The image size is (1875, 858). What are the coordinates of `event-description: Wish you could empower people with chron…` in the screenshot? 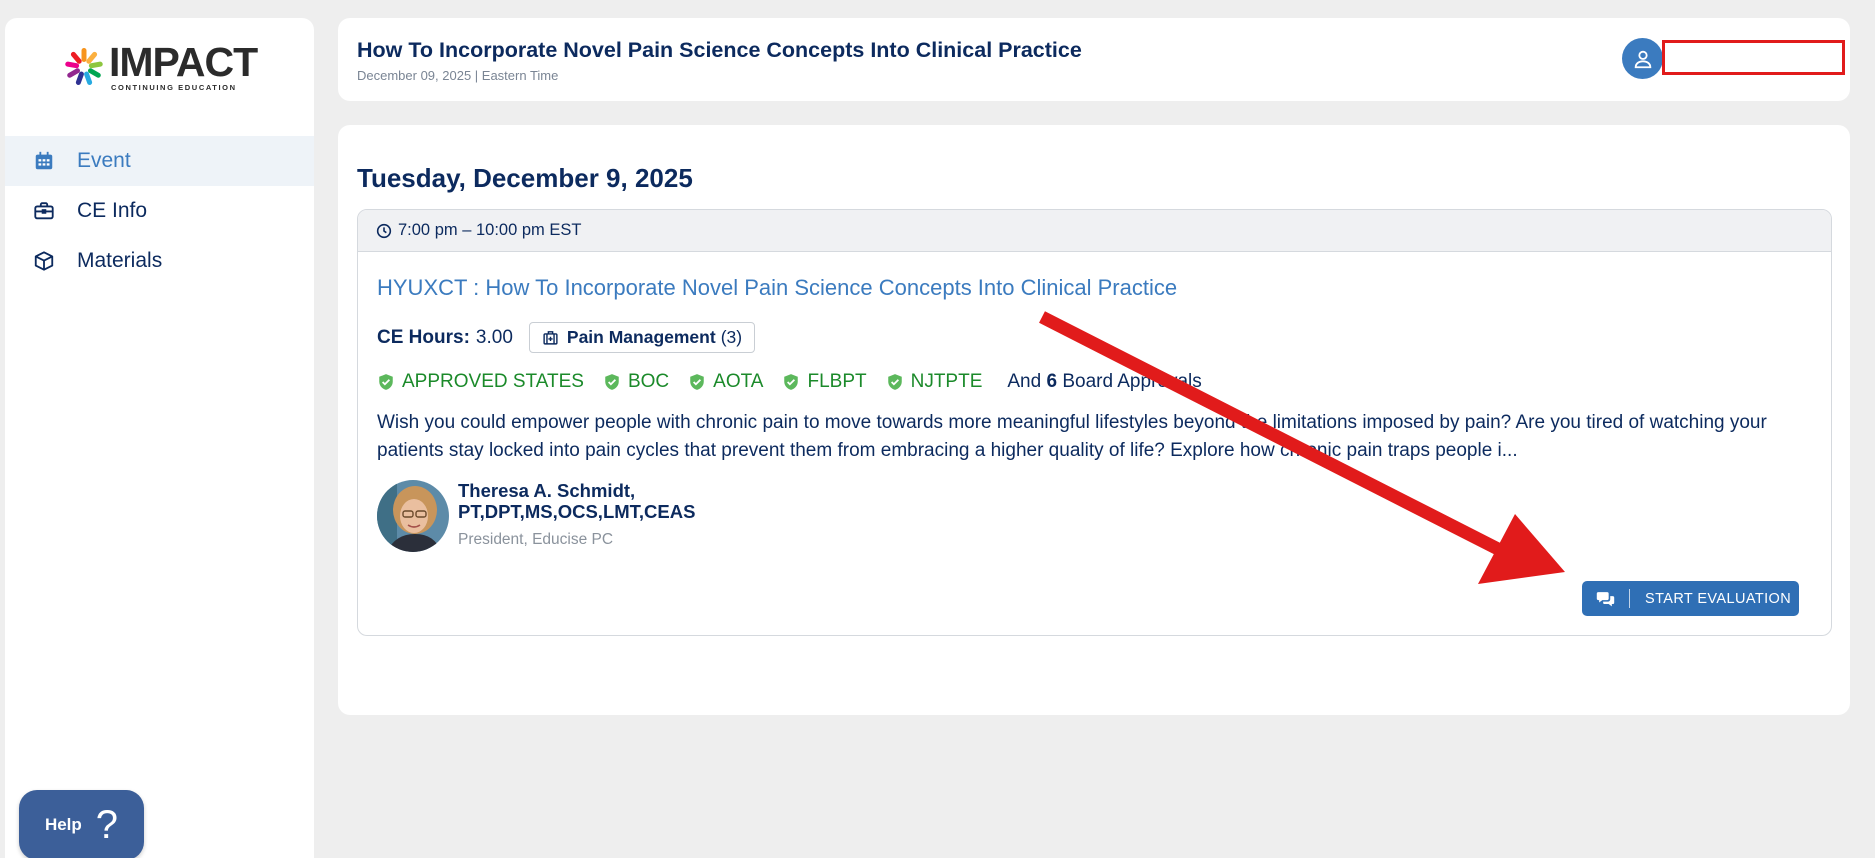 It's located at (1072, 436).